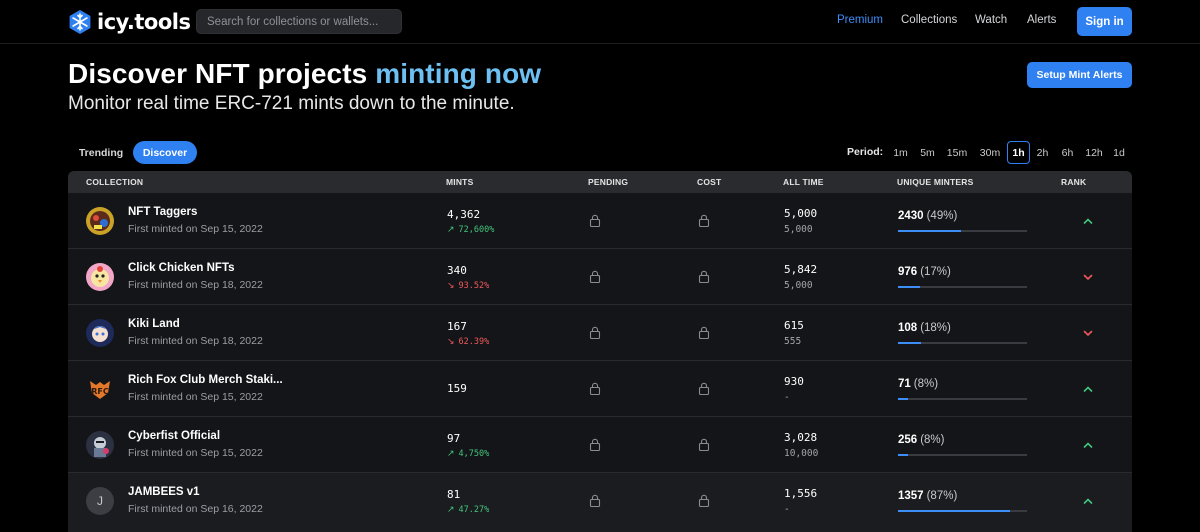 Image resolution: width=1200 pixels, height=532 pixels. Describe the element at coordinates (454, 438) in the screenshot. I see `mints-value: 97` at that location.